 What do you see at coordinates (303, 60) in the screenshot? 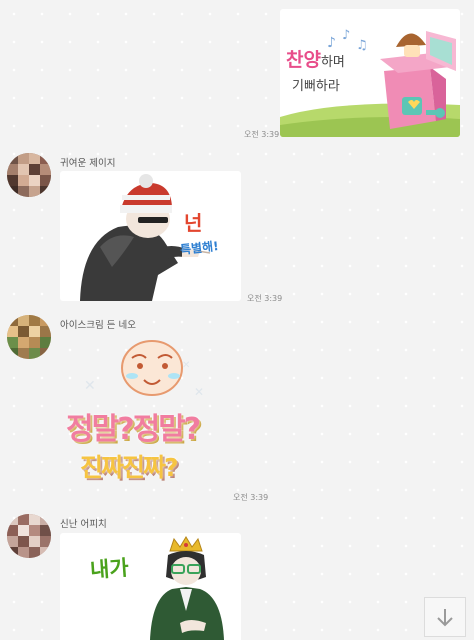
I see `sticker-text-main: 찬양` at bounding box center [303, 60].